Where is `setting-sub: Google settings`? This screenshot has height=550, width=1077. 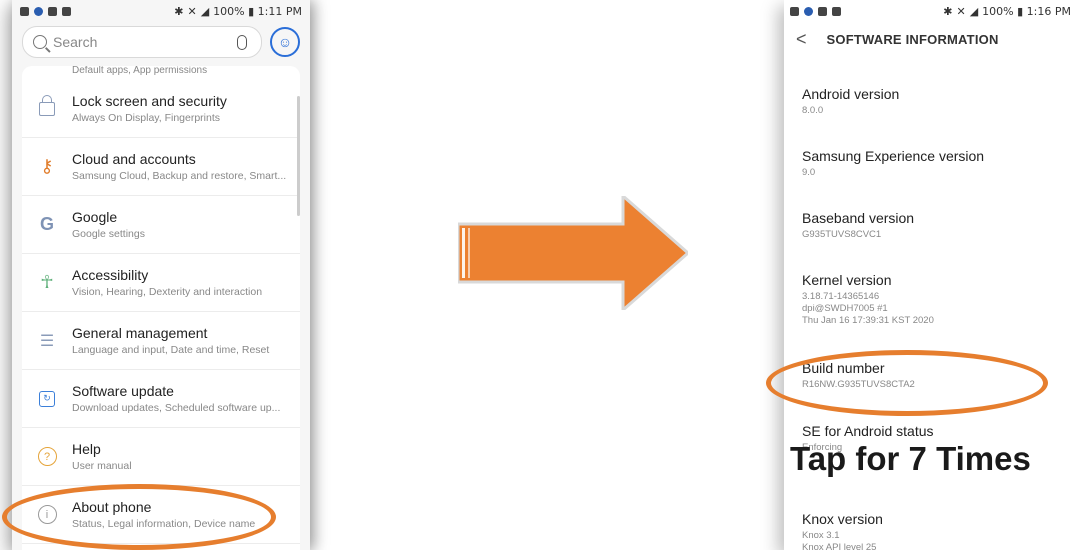
setting-sub: Google settings is located at coordinates (108, 234).